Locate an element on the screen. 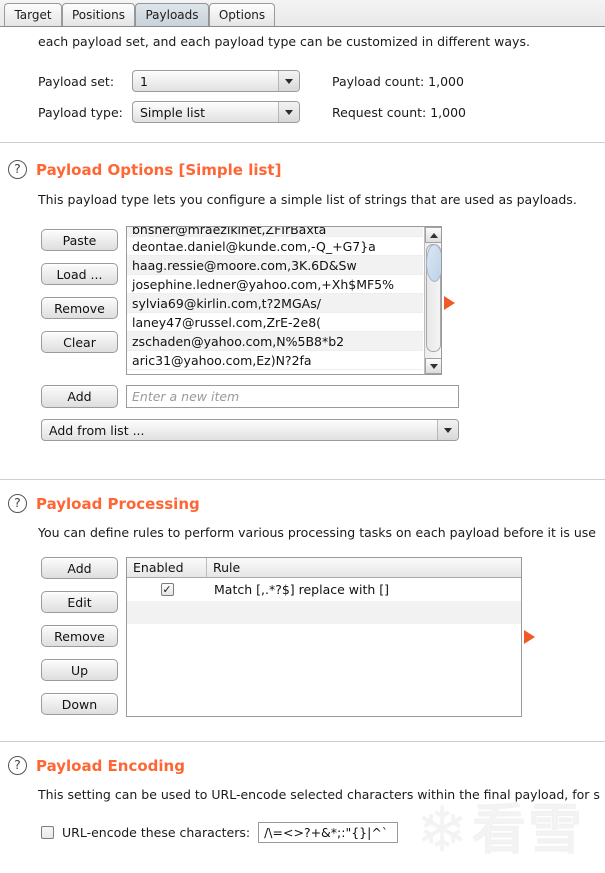 The width and height of the screenshot is (605, 873). rule-edit-button: Edit is located at coordinates (79, 602).